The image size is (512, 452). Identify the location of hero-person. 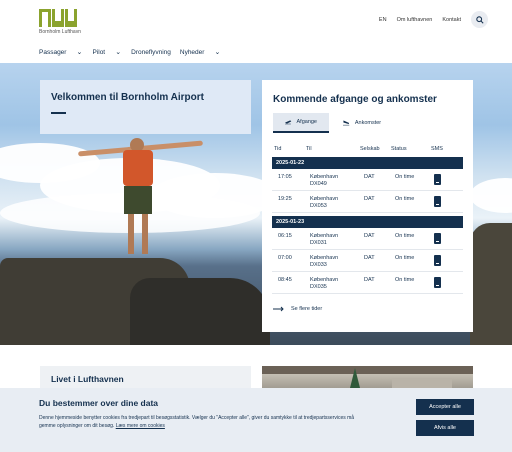
(143, 200).